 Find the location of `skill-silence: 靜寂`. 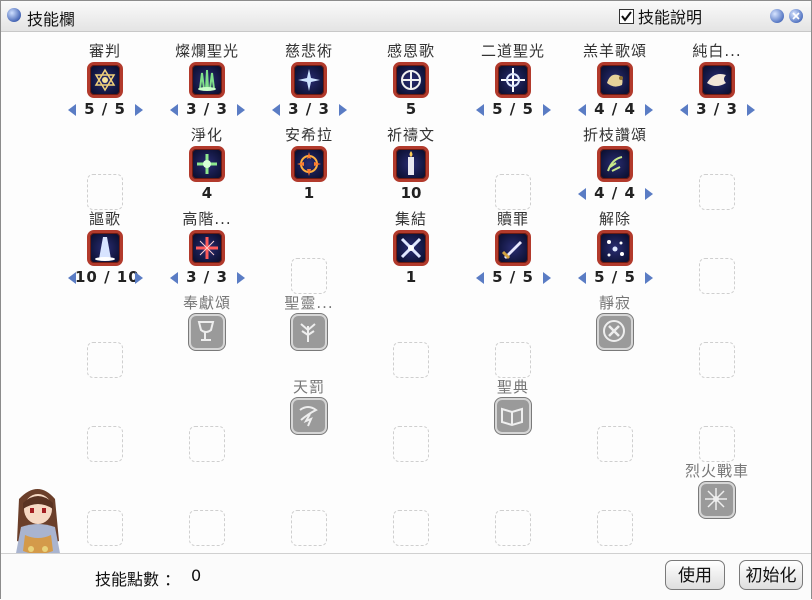

skill-silence: 靜寂 is located at coordinates (615, 332).